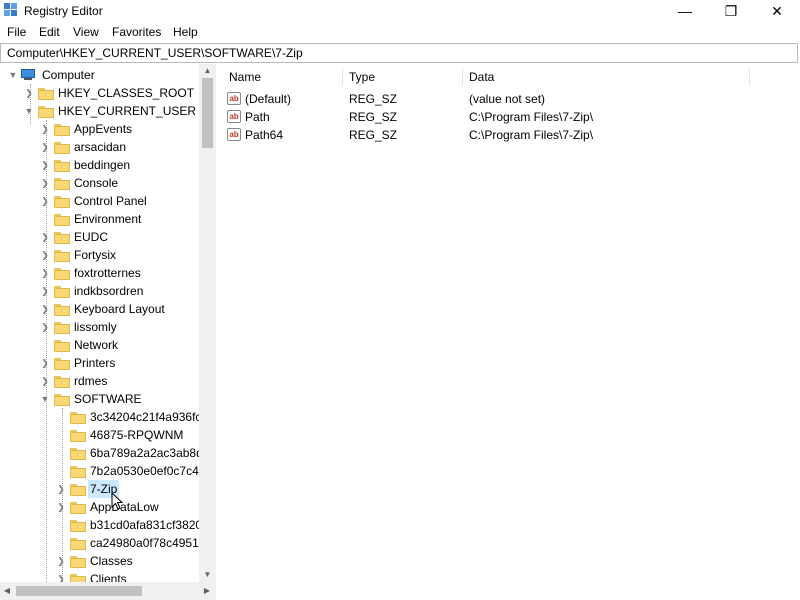  Describe the element at coordinates (362, 76) in the screenshot. I see `column-header-type: Type` at that location.